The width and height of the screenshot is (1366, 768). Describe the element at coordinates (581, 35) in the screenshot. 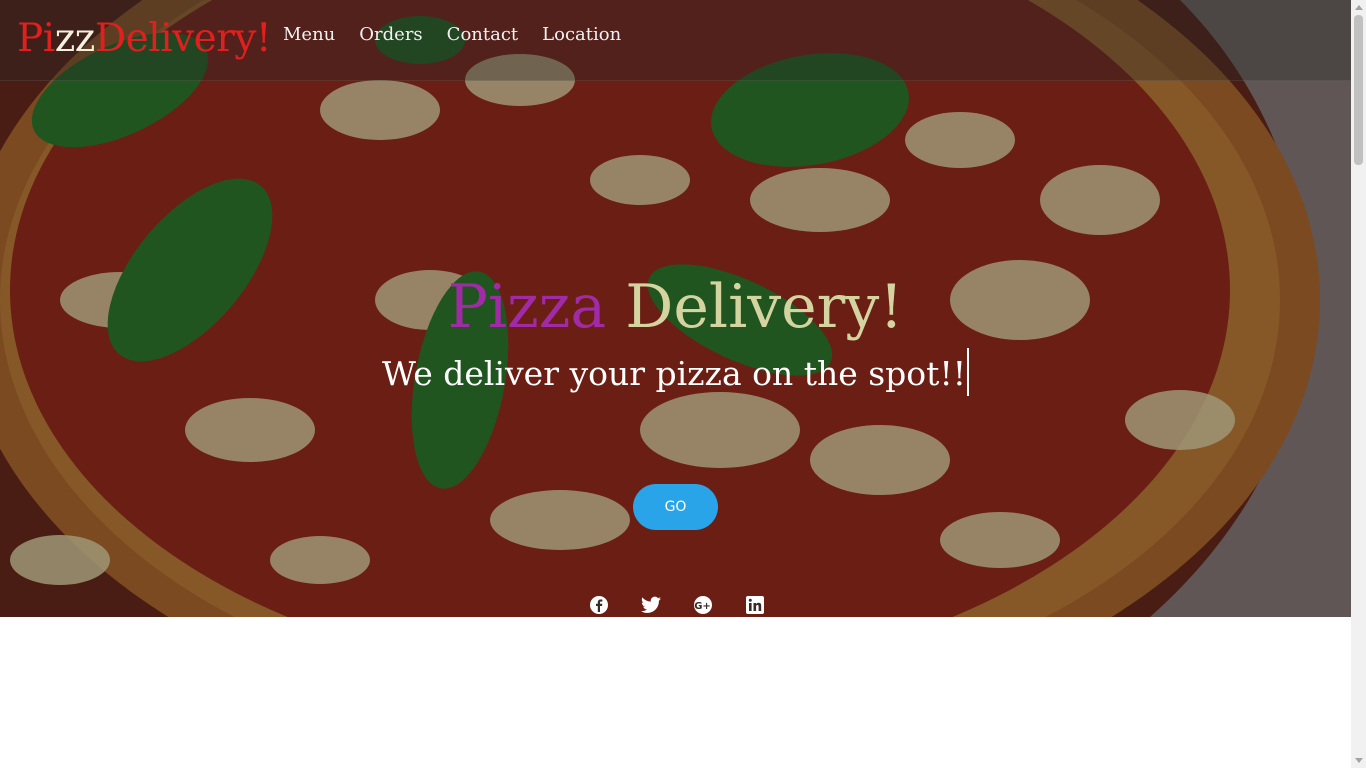

I see `nav-item-location: Location` at that location.